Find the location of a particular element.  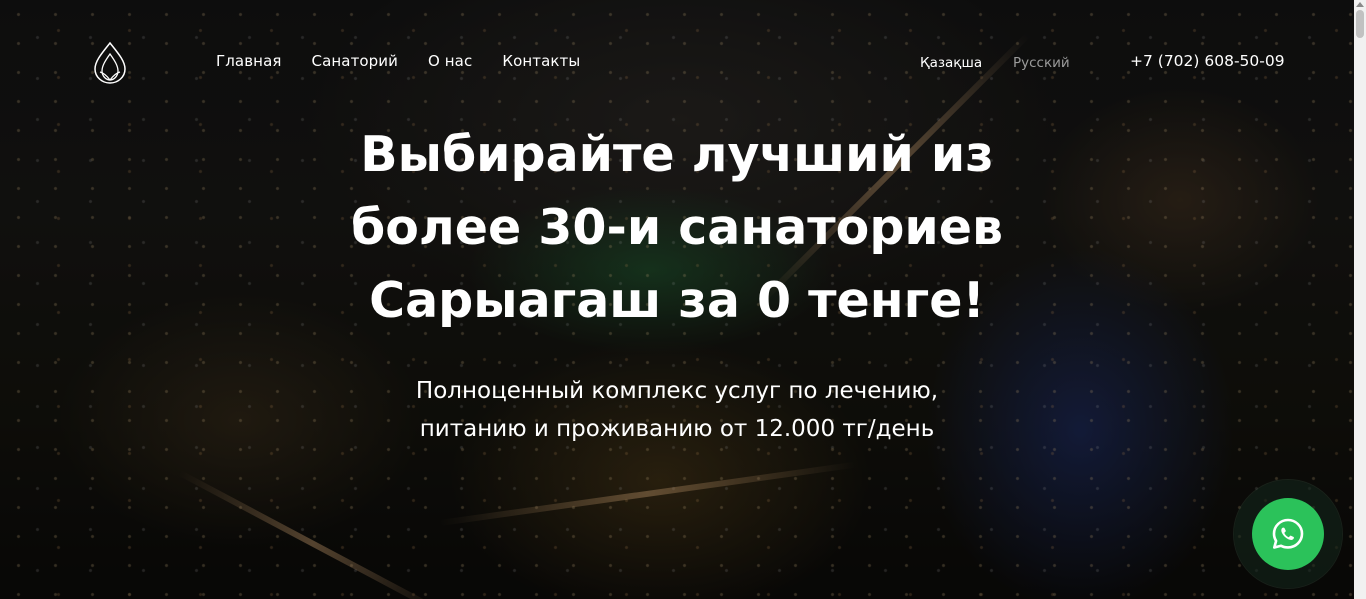

page-scrollbar is located at coordinates (1360, 299).